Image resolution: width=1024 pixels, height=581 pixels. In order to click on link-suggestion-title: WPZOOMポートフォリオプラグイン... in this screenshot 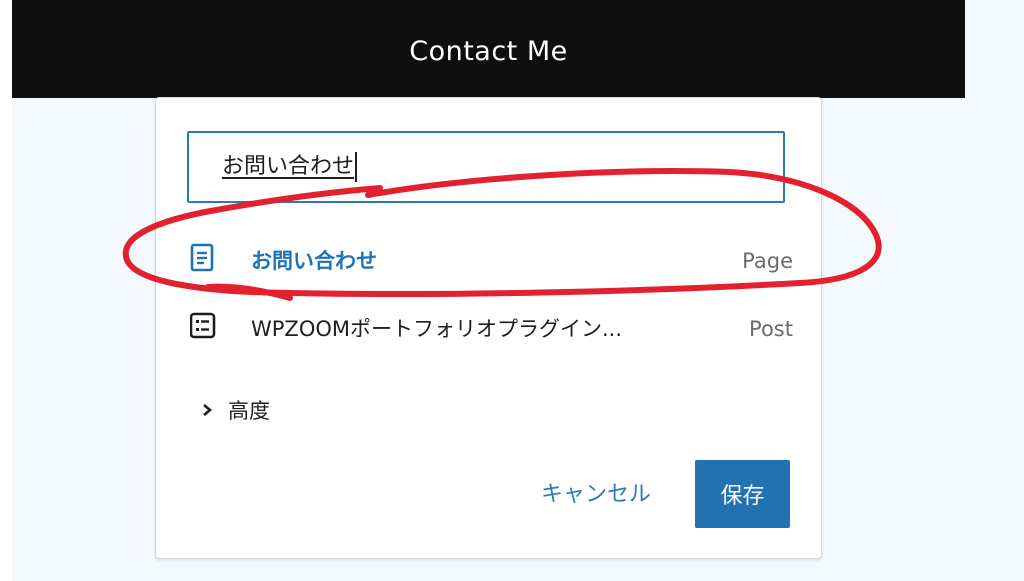, I will do `click(437, 329)`.